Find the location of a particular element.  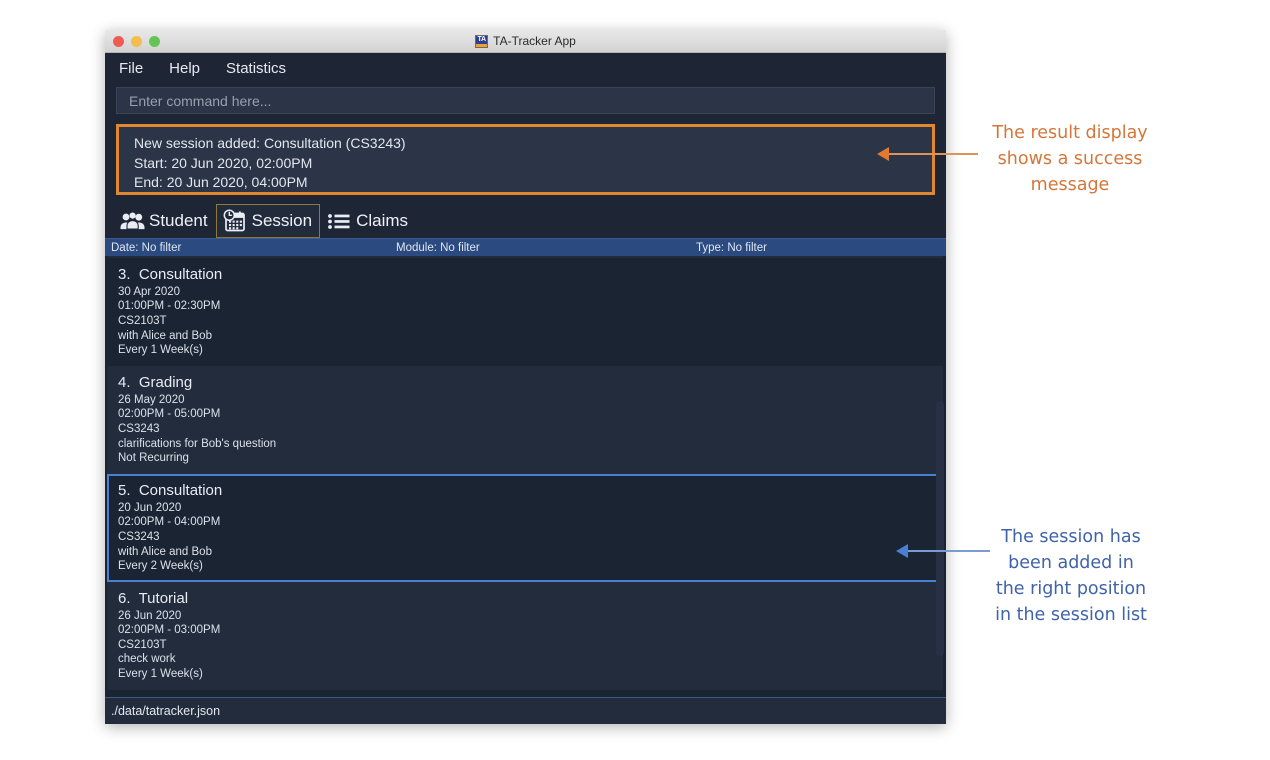

ta-tracker-app-icon is located at coordinates (482, 41).